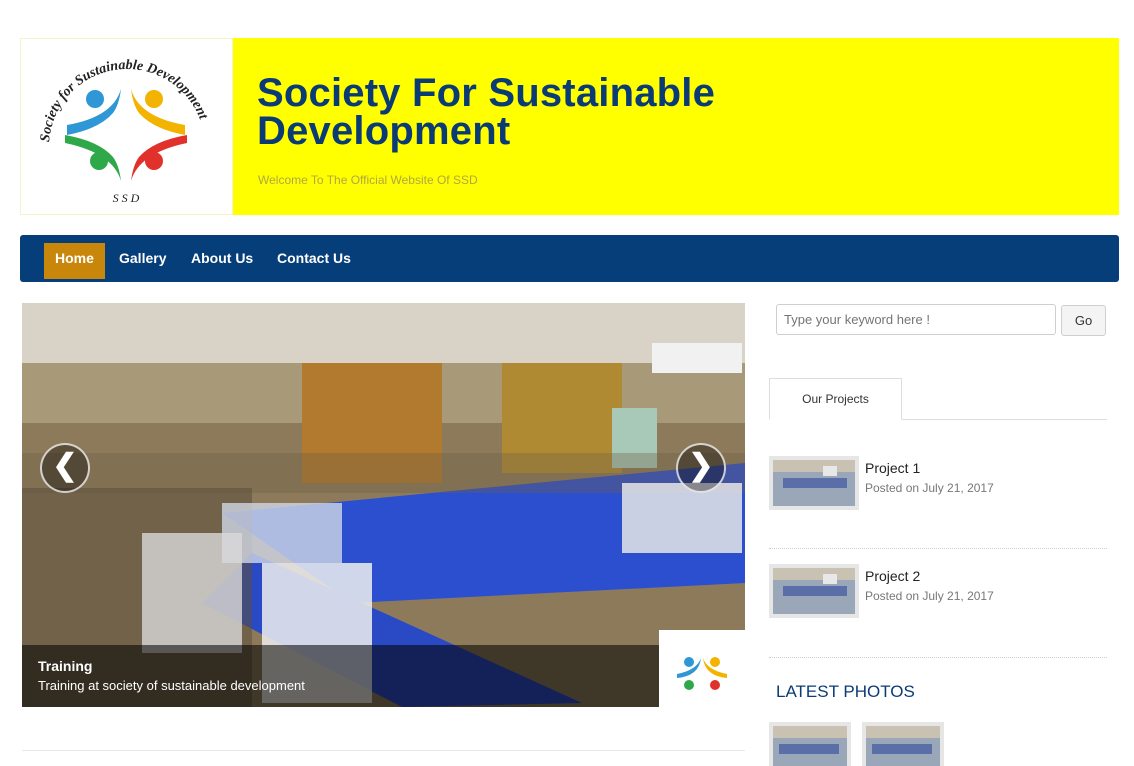 This screenshot has width=1134, height=766. What do you see at coordinates (65, 666) in the screenshot?
I see `slide-caption-title: Training` at bounding box center [65, 666].